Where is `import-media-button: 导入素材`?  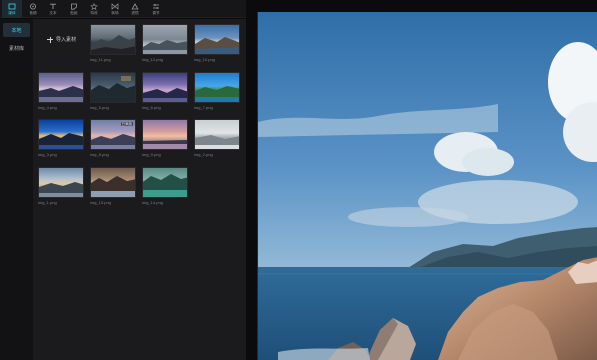
import-media-button: 导入素材 is located at coordinates (61, 39).